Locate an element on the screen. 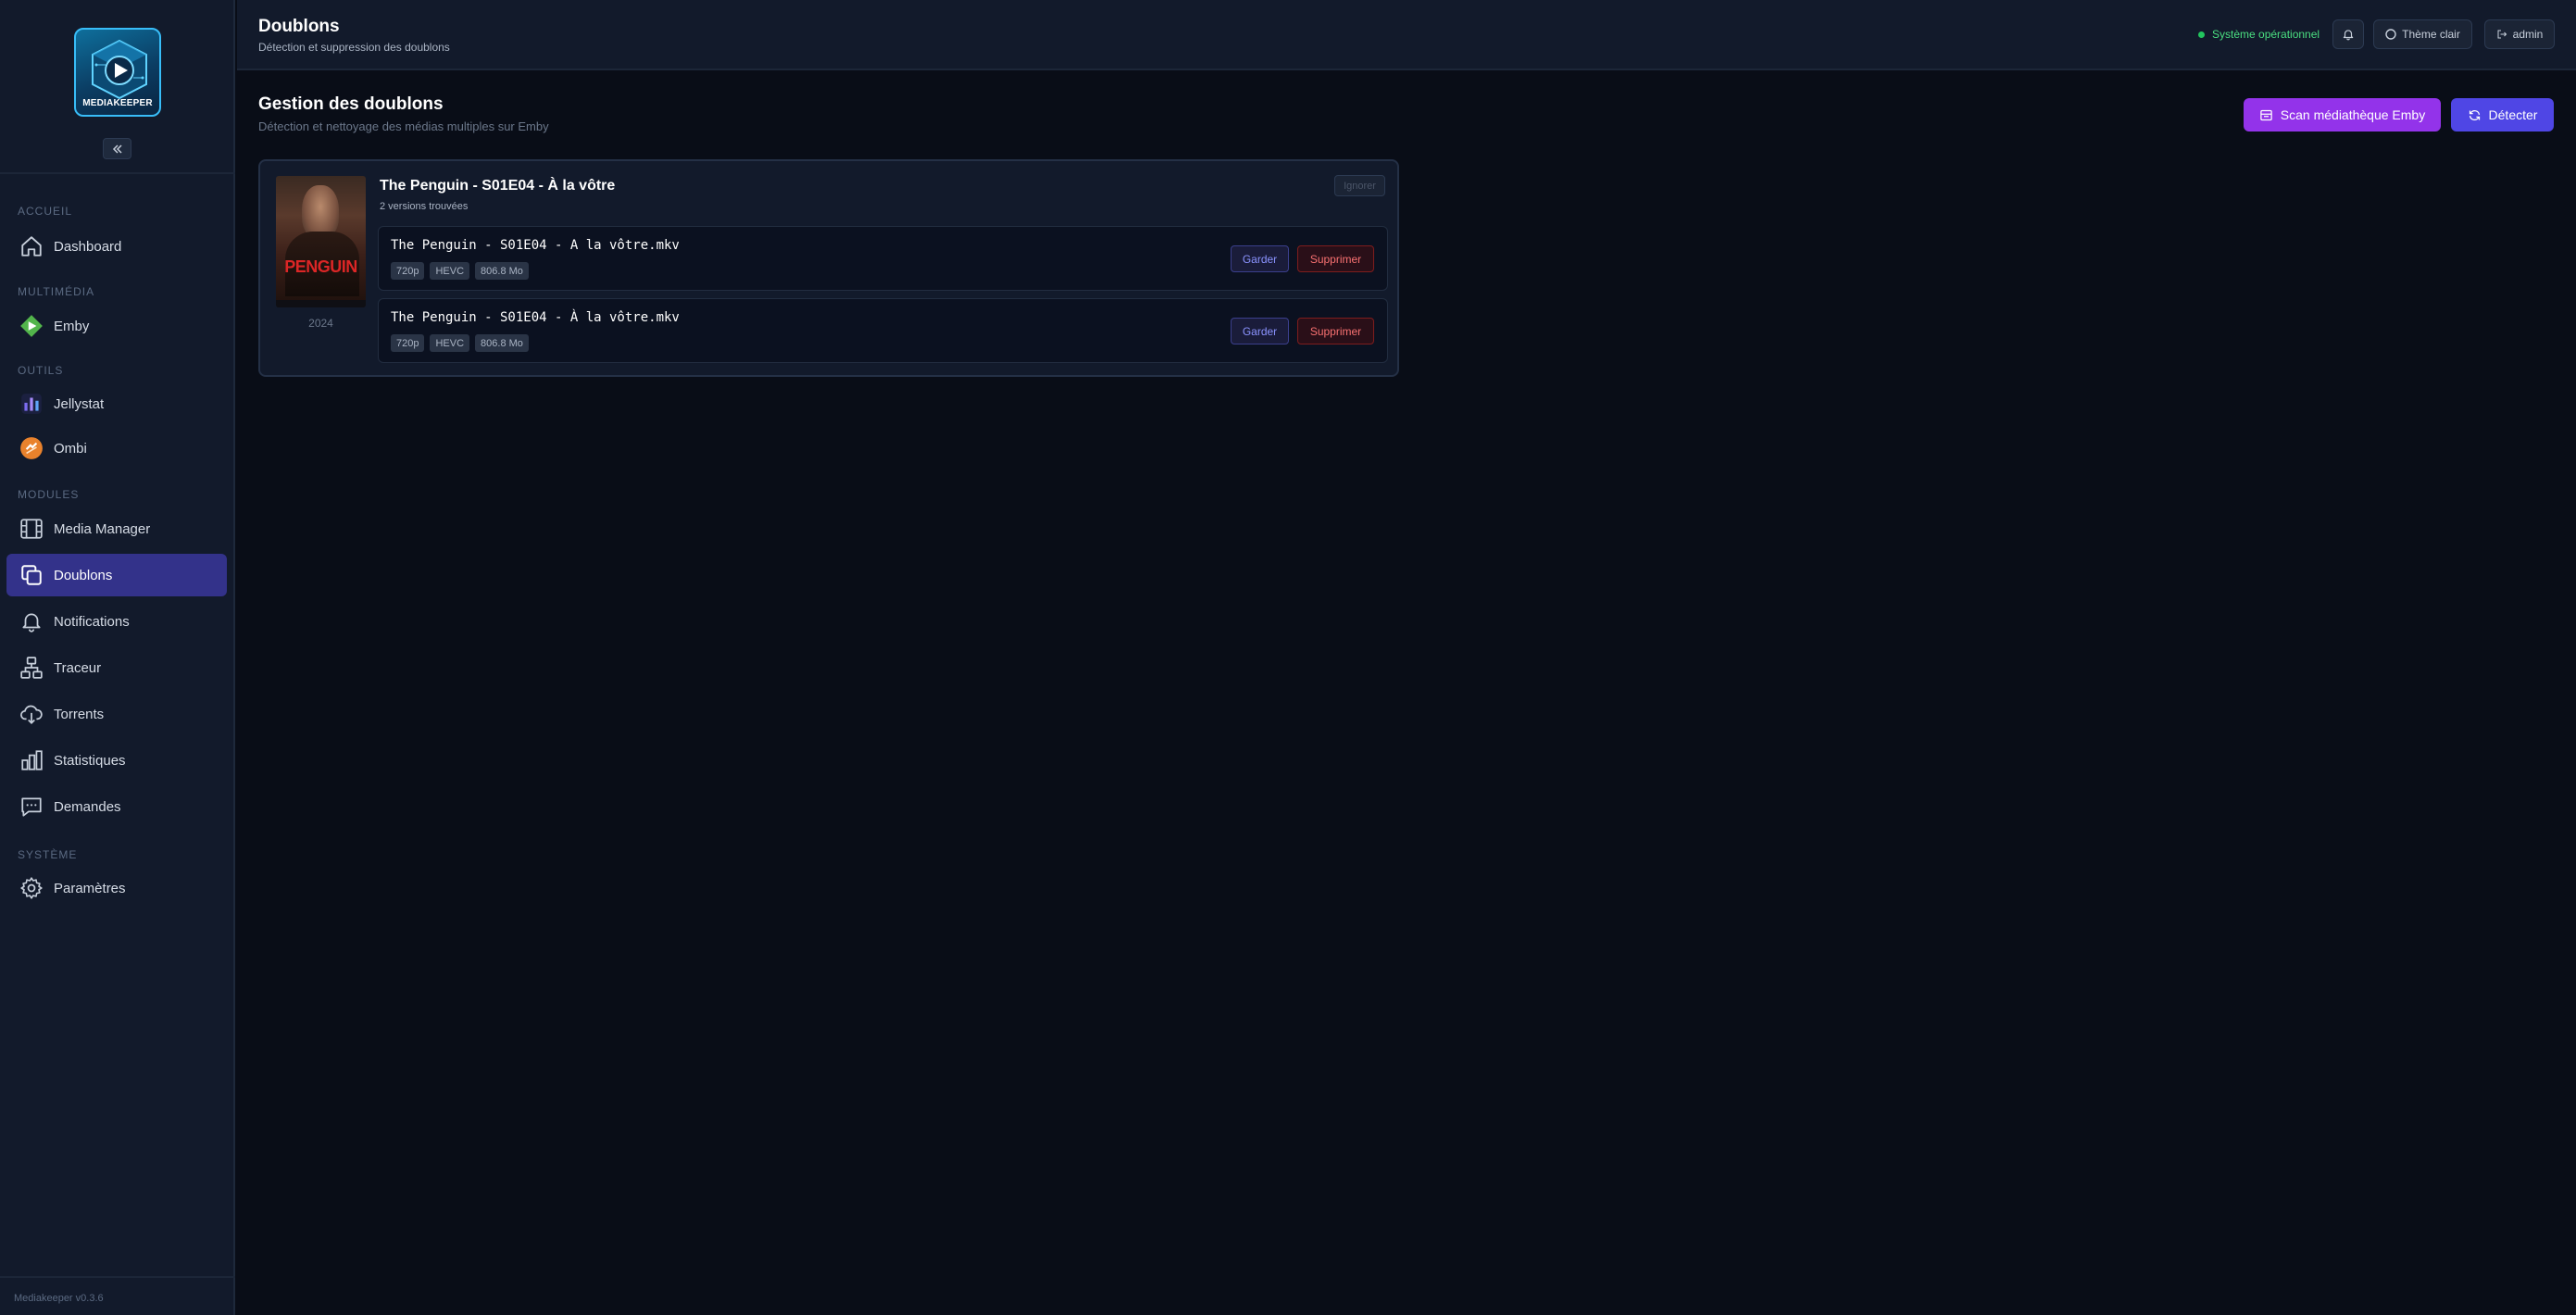  app-version: Mediakeeper v0.3.6 is located at coordinates (59, 1298).